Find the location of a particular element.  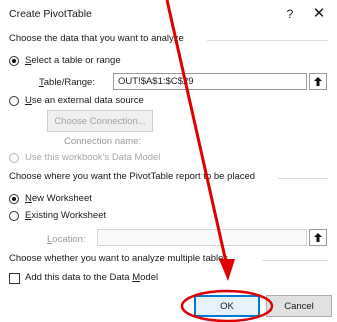

add-data-model-checkbox is located at coordinates (14, 278).